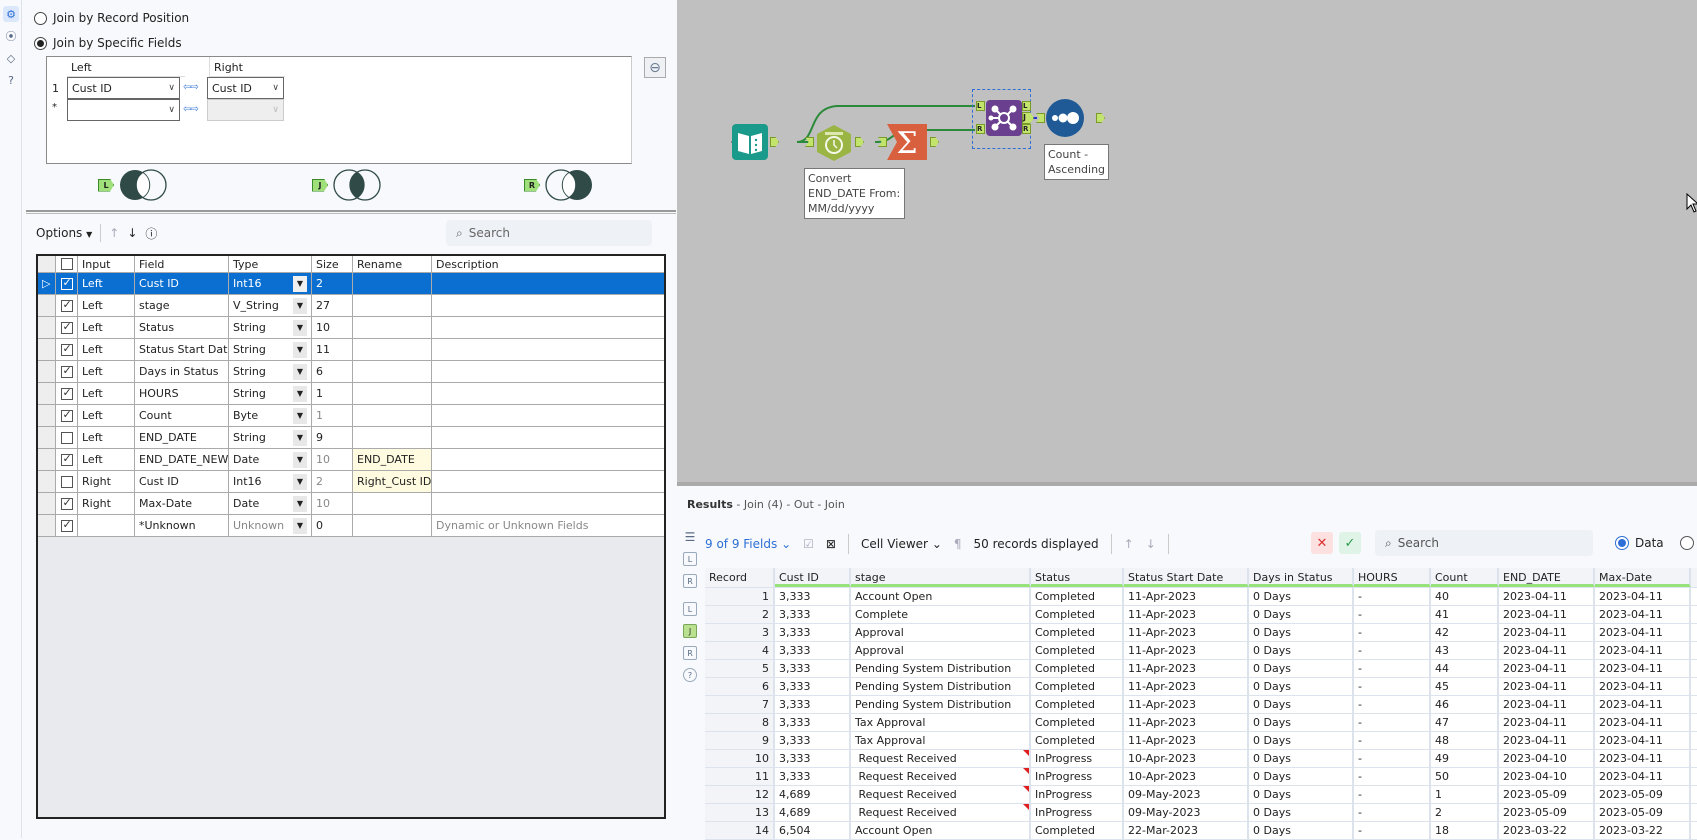  What do you see at coordinates (132, 233) in the screenshot?
I see `move-down-icon: ↓` at bounding box center [132, 233].